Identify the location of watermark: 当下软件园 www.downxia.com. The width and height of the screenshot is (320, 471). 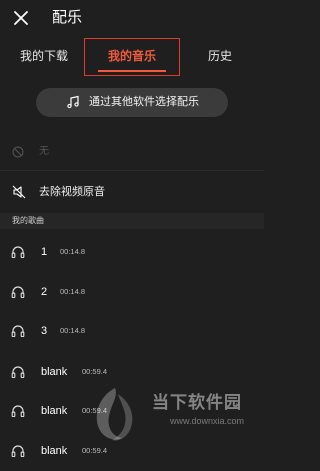
(174, 422).